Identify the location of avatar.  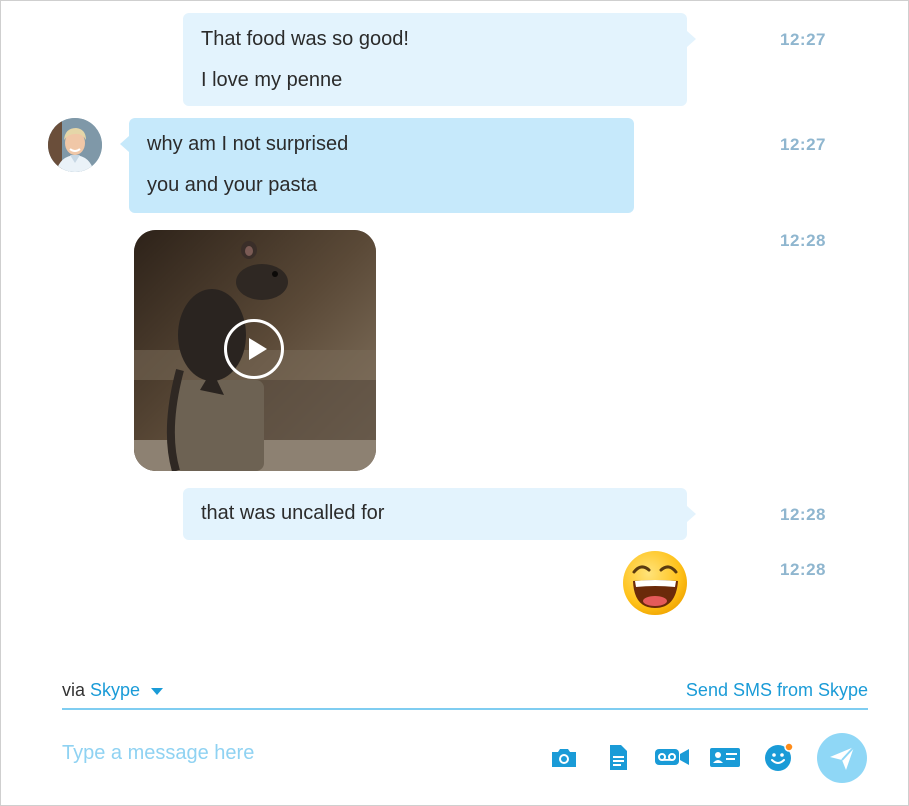
(75, 145).